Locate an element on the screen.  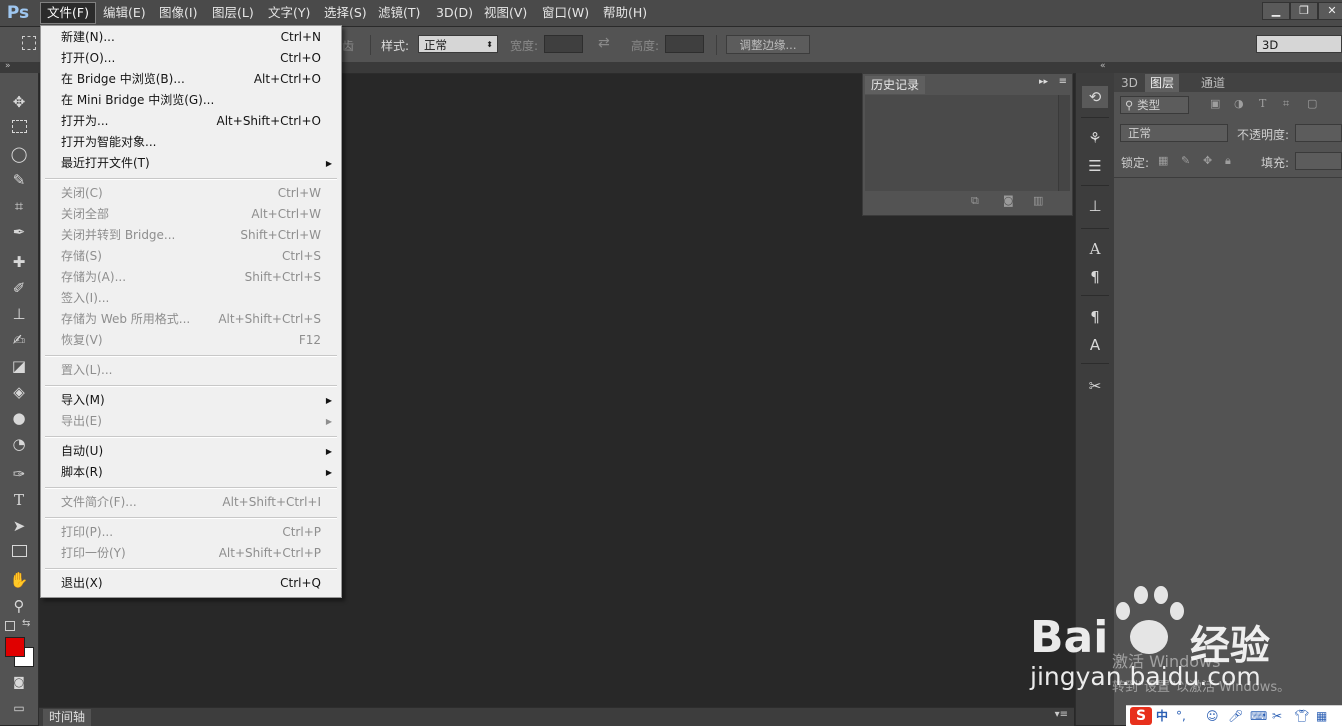
menu-filter: 滤镜(T) is located at coordinates (399, 13).